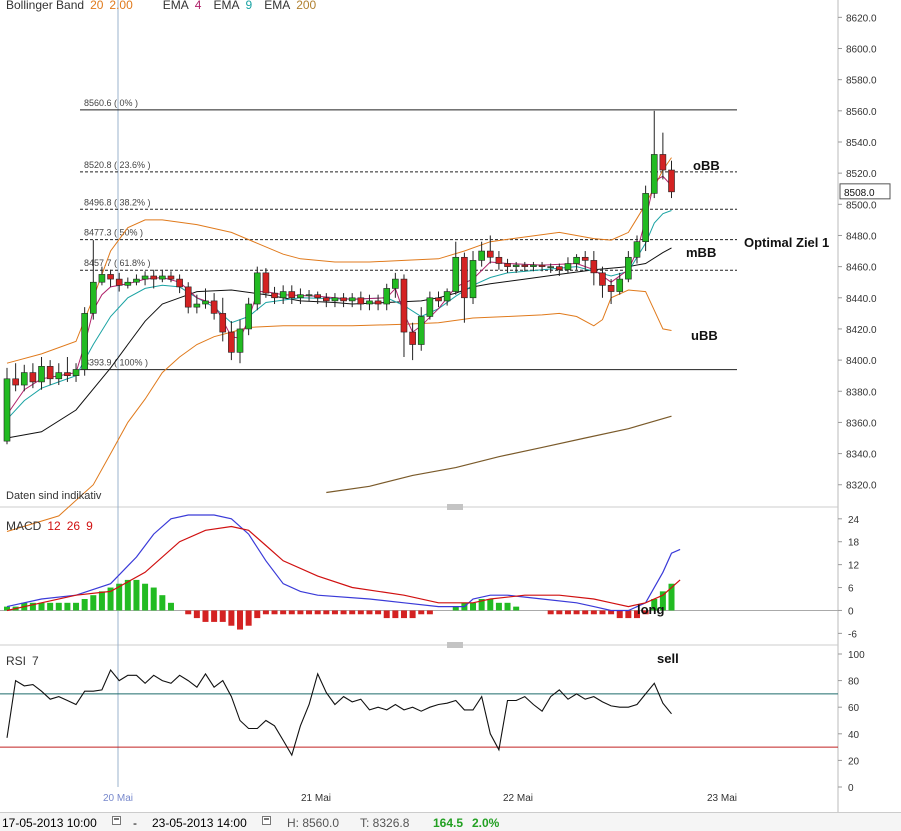 This screenshot has width=901, height=831. Describe the element at coordinates (499, 454) in the screenshot. I see `ema200-line` at that location.